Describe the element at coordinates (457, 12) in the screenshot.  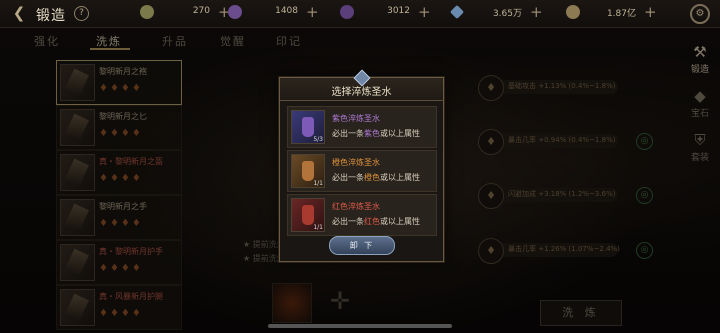
I see `diamond-icon` at that location.